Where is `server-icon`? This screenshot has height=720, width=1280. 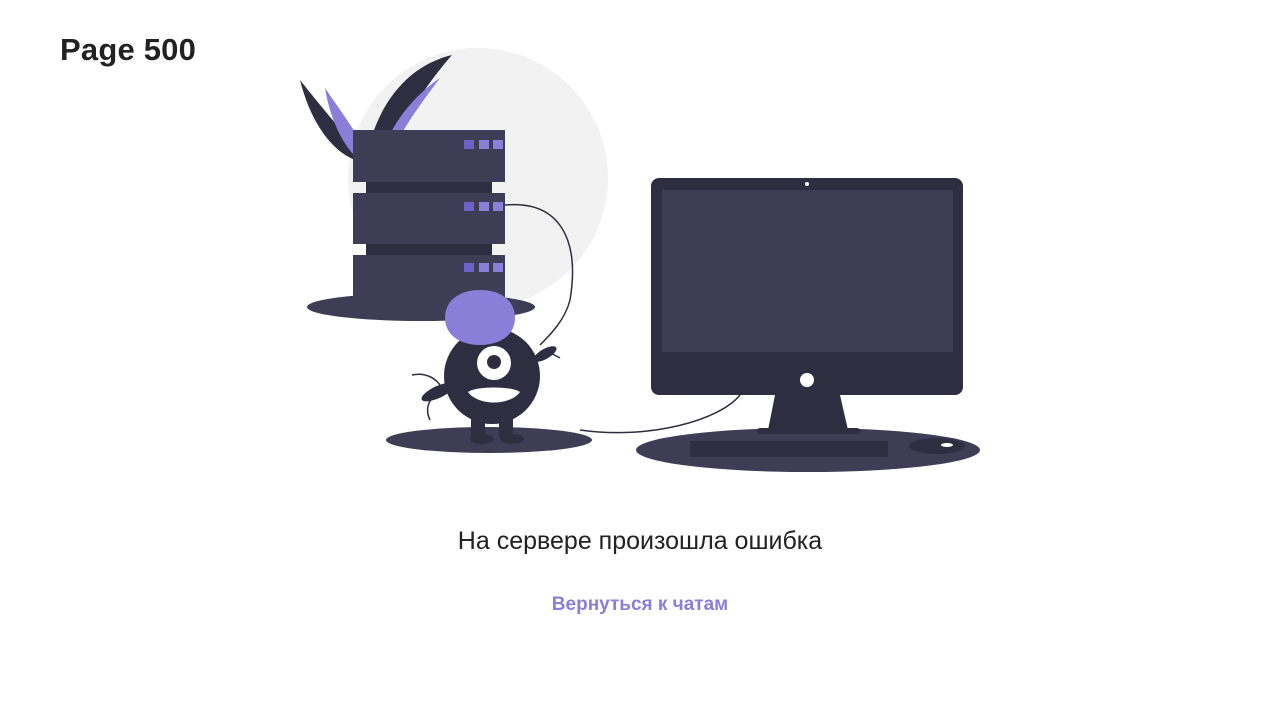 server-icon is located at coordinates (429, 218).